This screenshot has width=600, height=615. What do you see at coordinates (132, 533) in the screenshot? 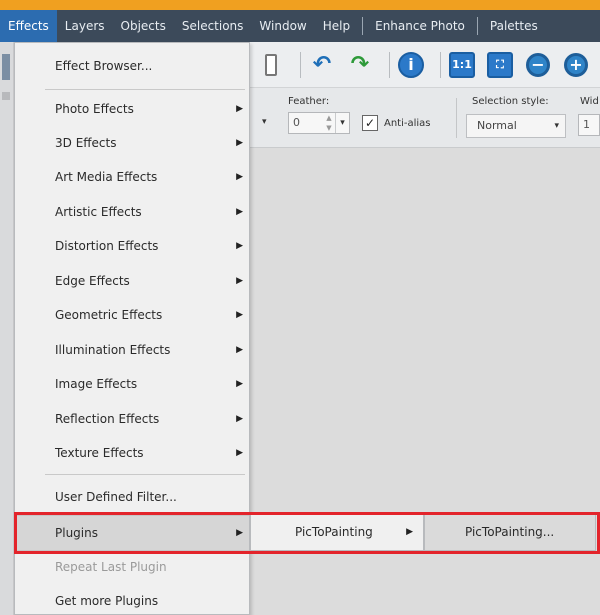
I see `menu-item-plugins: Plugins ▶` at bounding box center [132, 533].